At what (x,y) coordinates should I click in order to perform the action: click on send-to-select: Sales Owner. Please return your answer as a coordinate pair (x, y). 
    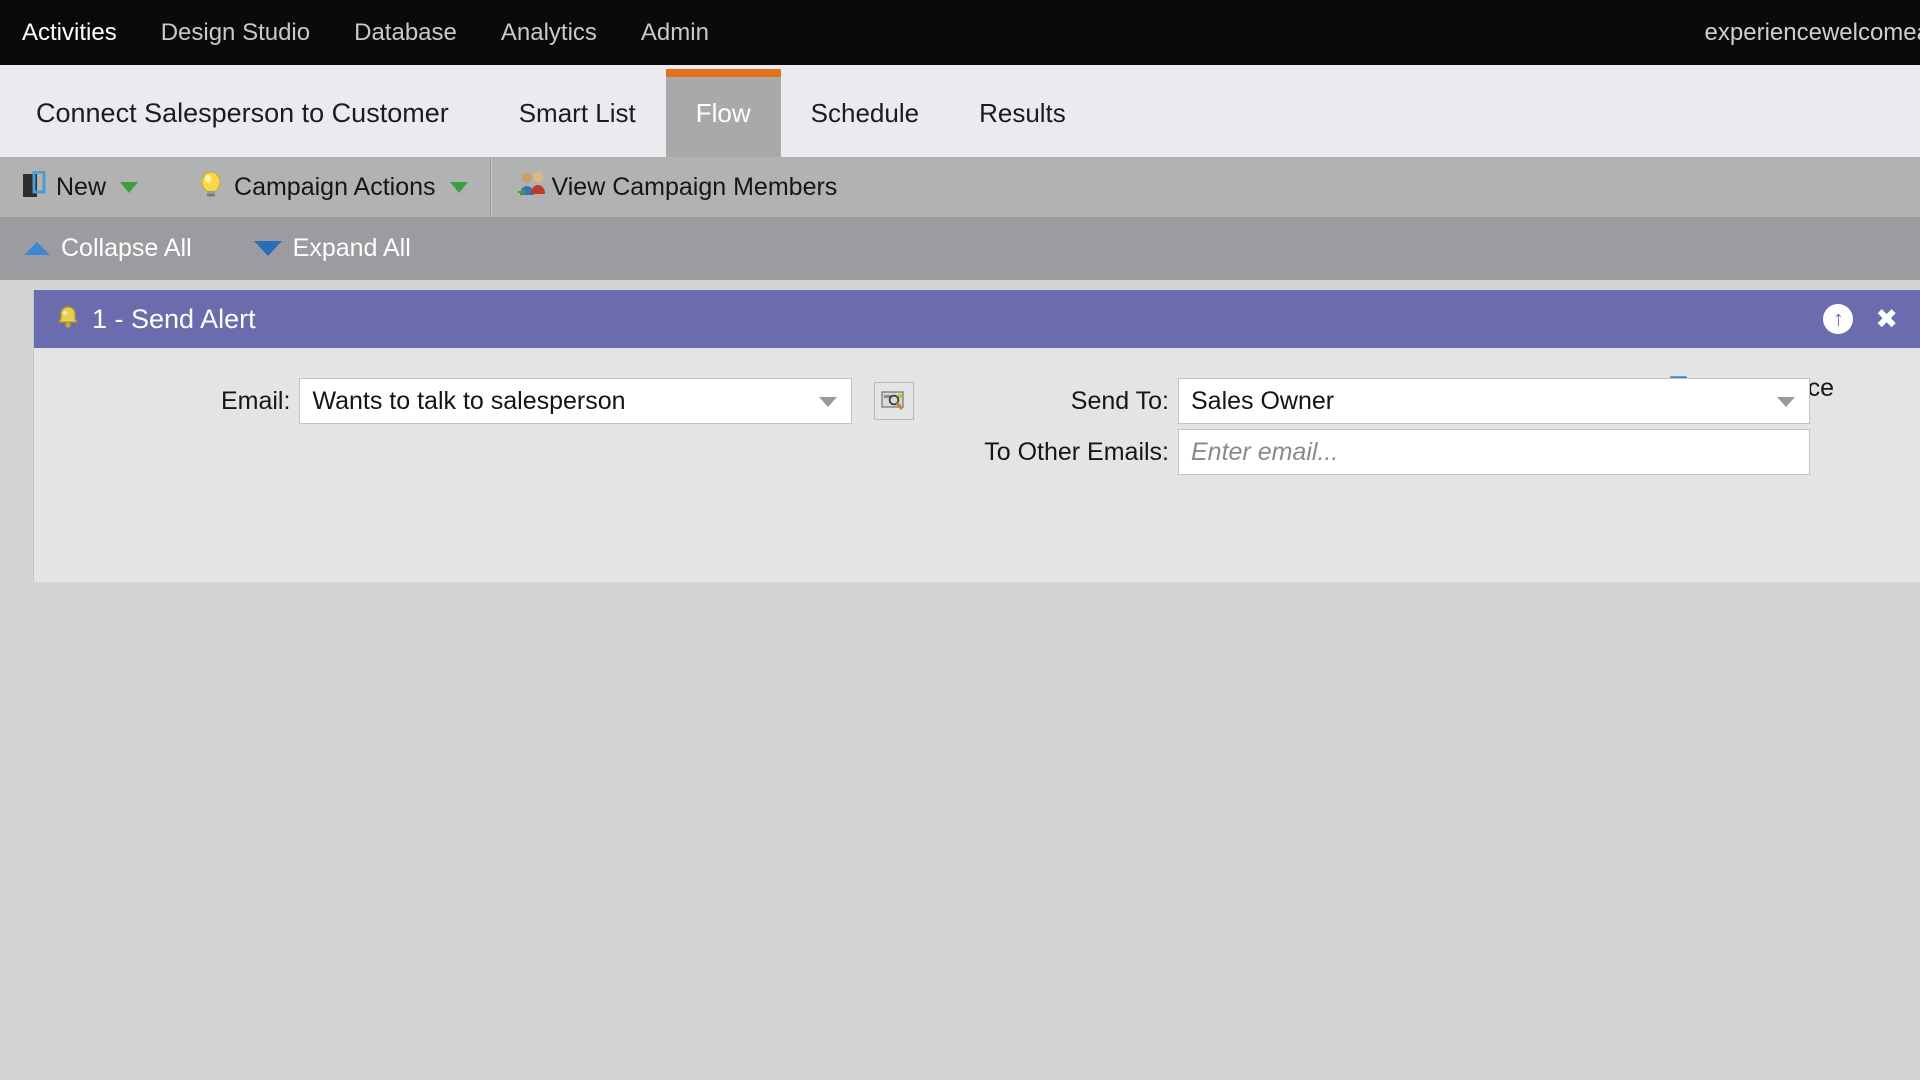
    Looking at the image, I should click on (1494, 401).